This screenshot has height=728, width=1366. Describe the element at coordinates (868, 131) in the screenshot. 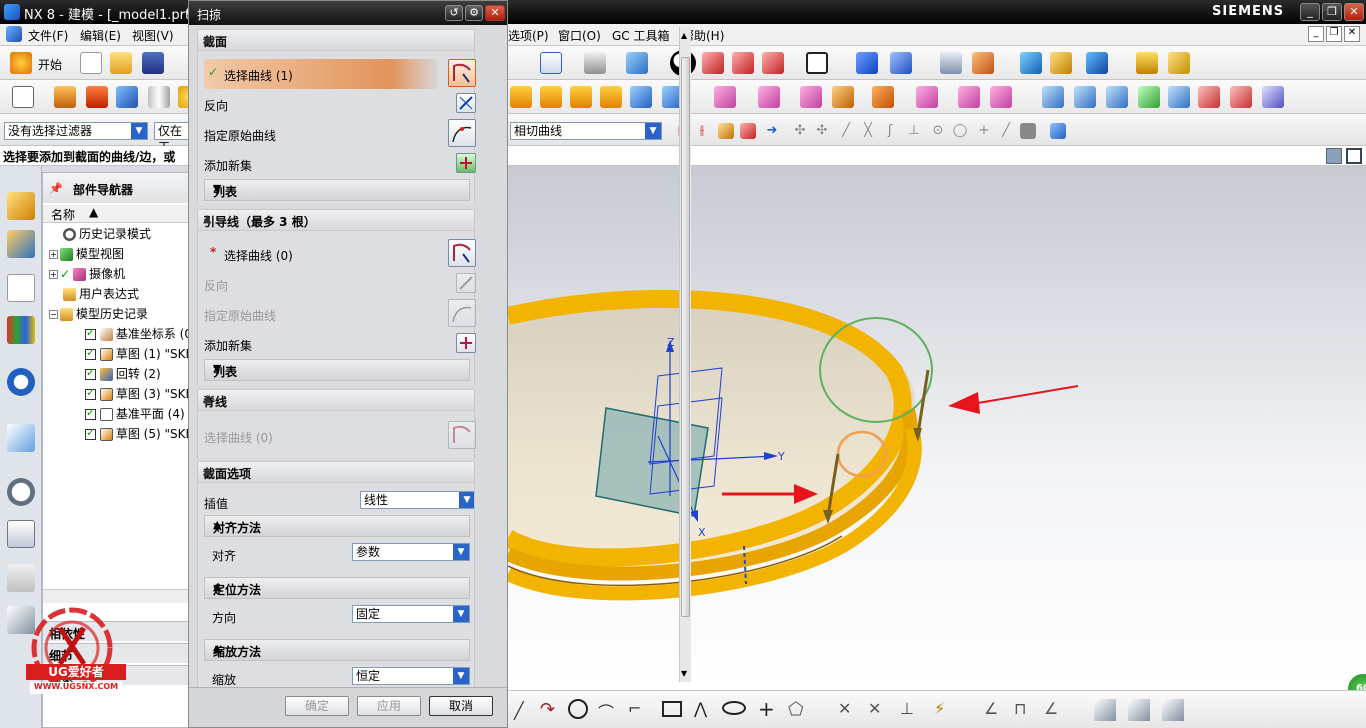

I see `intersection-point-icon: ╳` at that location.